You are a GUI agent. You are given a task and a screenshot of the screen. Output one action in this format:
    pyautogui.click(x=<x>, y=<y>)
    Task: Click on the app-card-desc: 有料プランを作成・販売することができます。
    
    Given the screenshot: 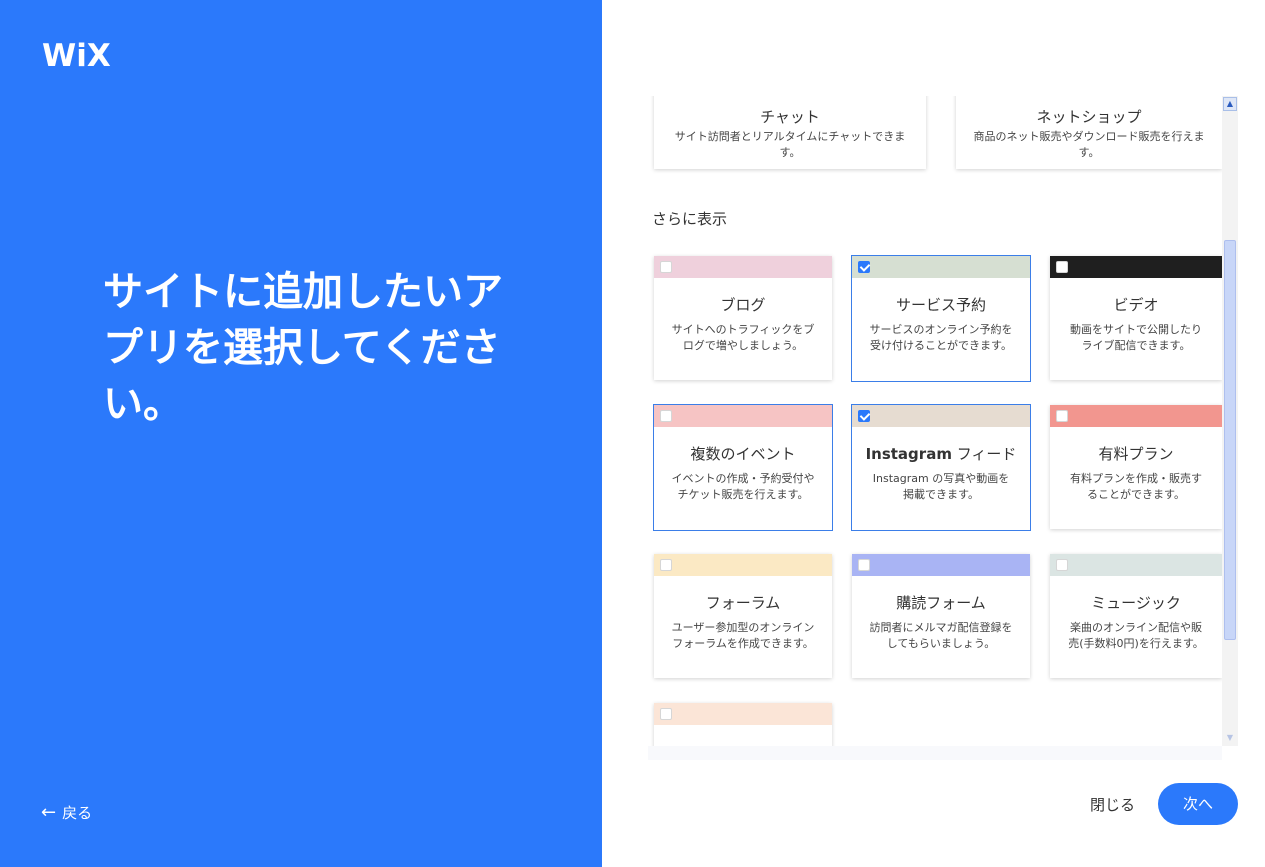 What is the action you would take?
    pyautogui.click(x=1136, y=486)
    